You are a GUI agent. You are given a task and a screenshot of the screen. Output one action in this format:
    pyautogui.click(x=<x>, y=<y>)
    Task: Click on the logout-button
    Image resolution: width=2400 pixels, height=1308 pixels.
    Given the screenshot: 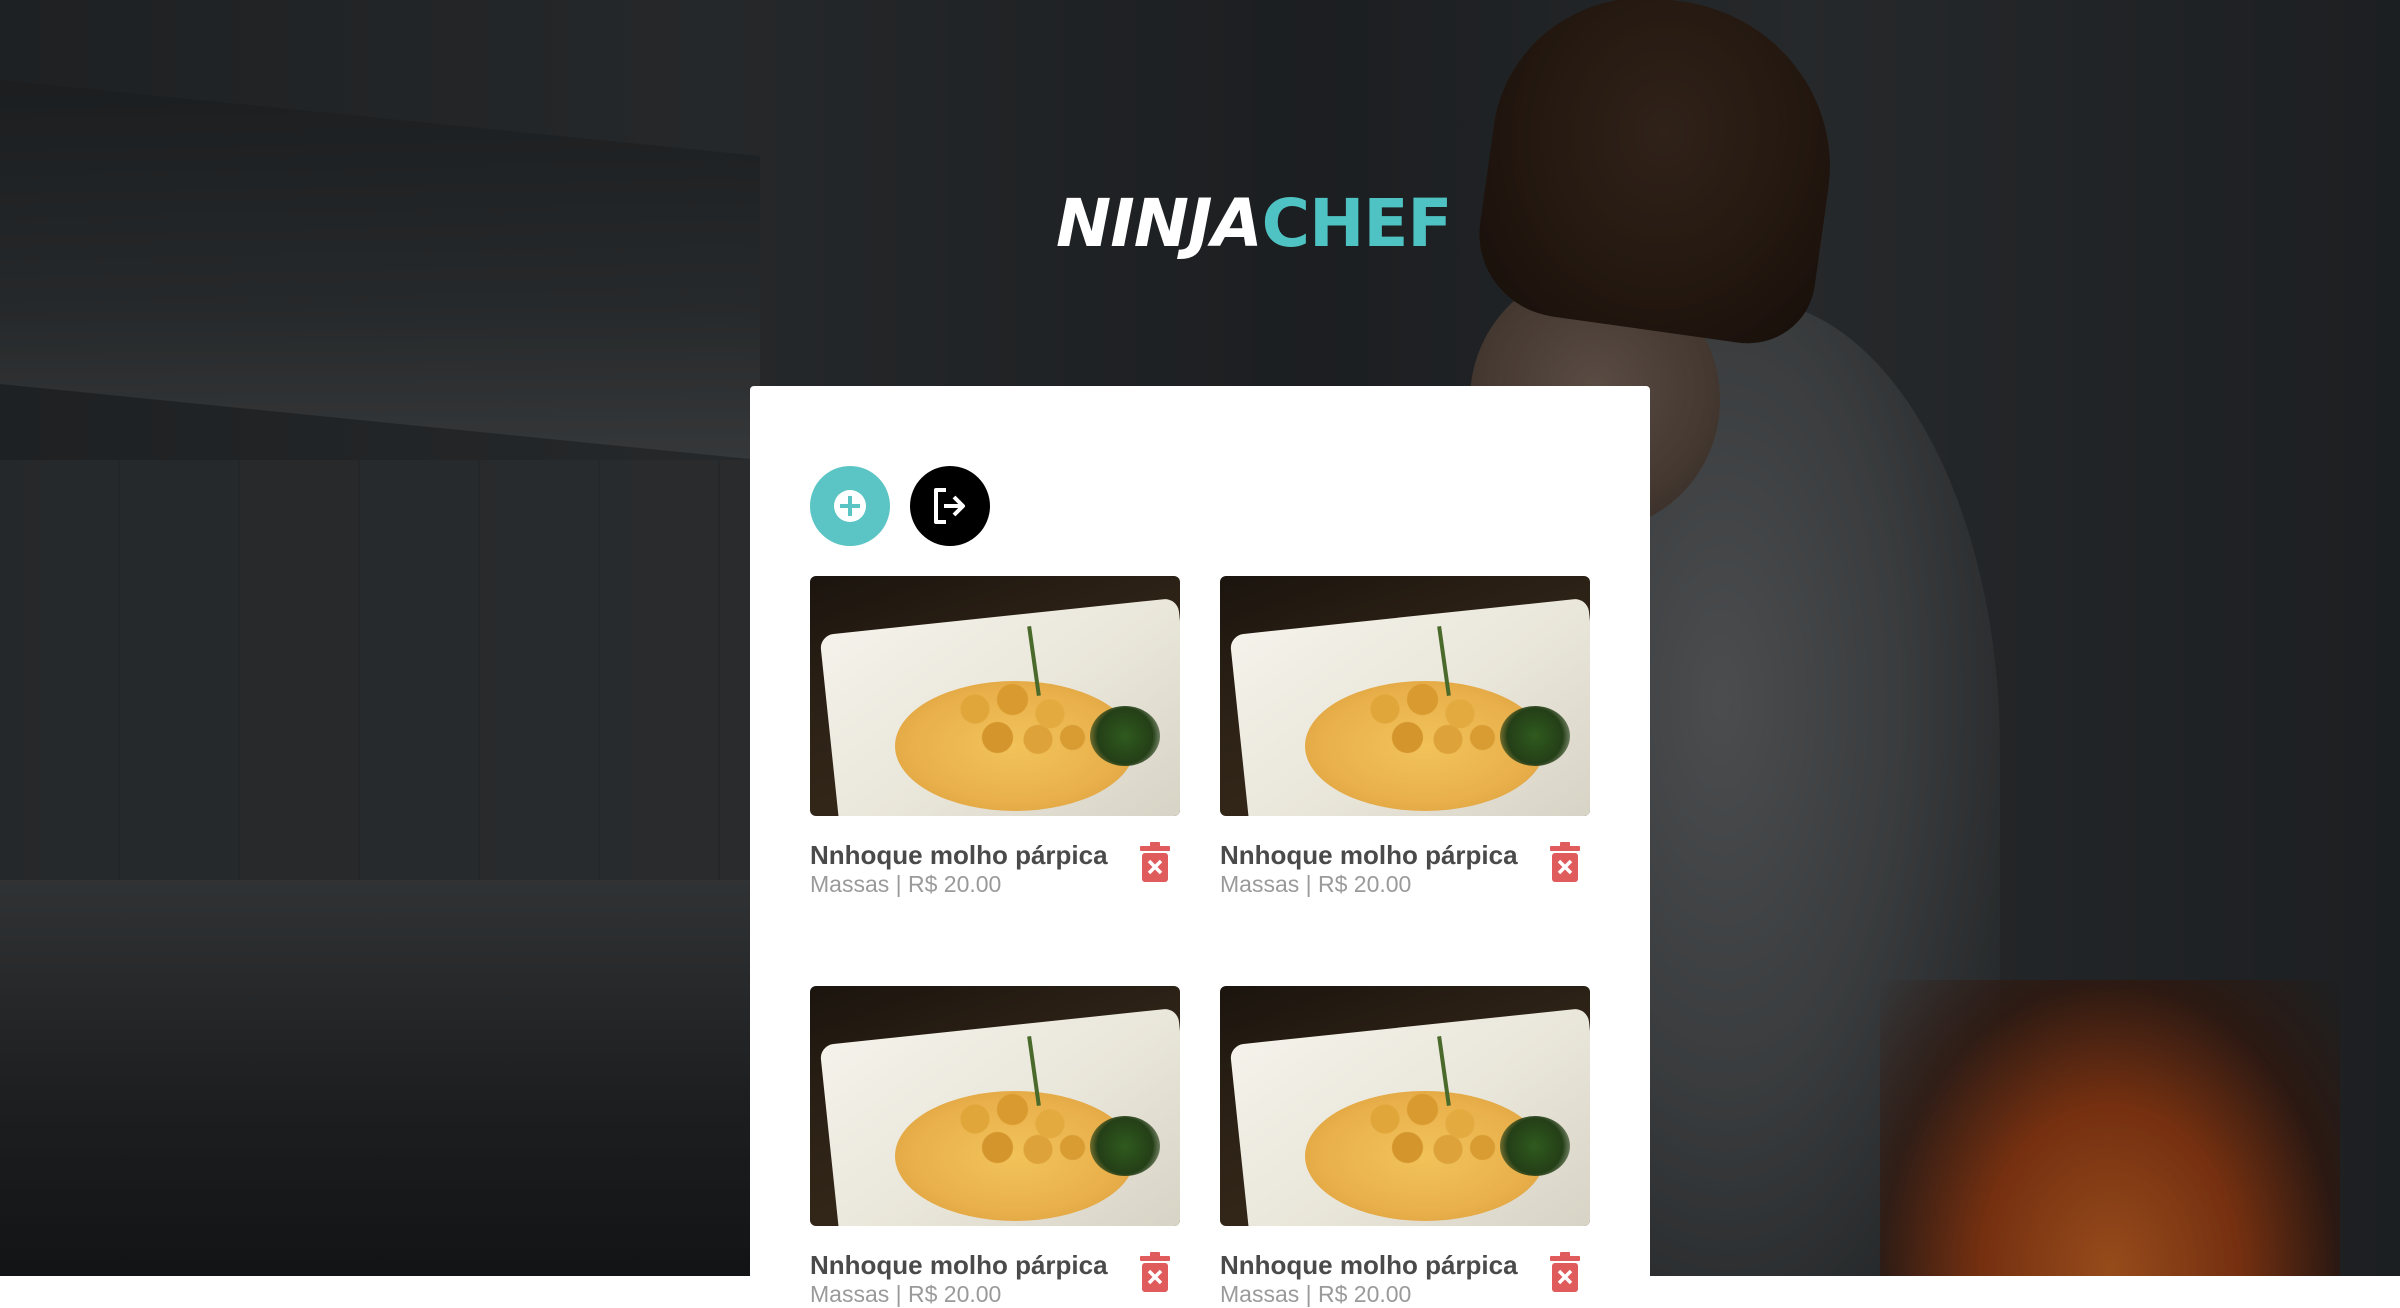 What is the action you would take?
    pyautogui.click(x=950, y=506)
    